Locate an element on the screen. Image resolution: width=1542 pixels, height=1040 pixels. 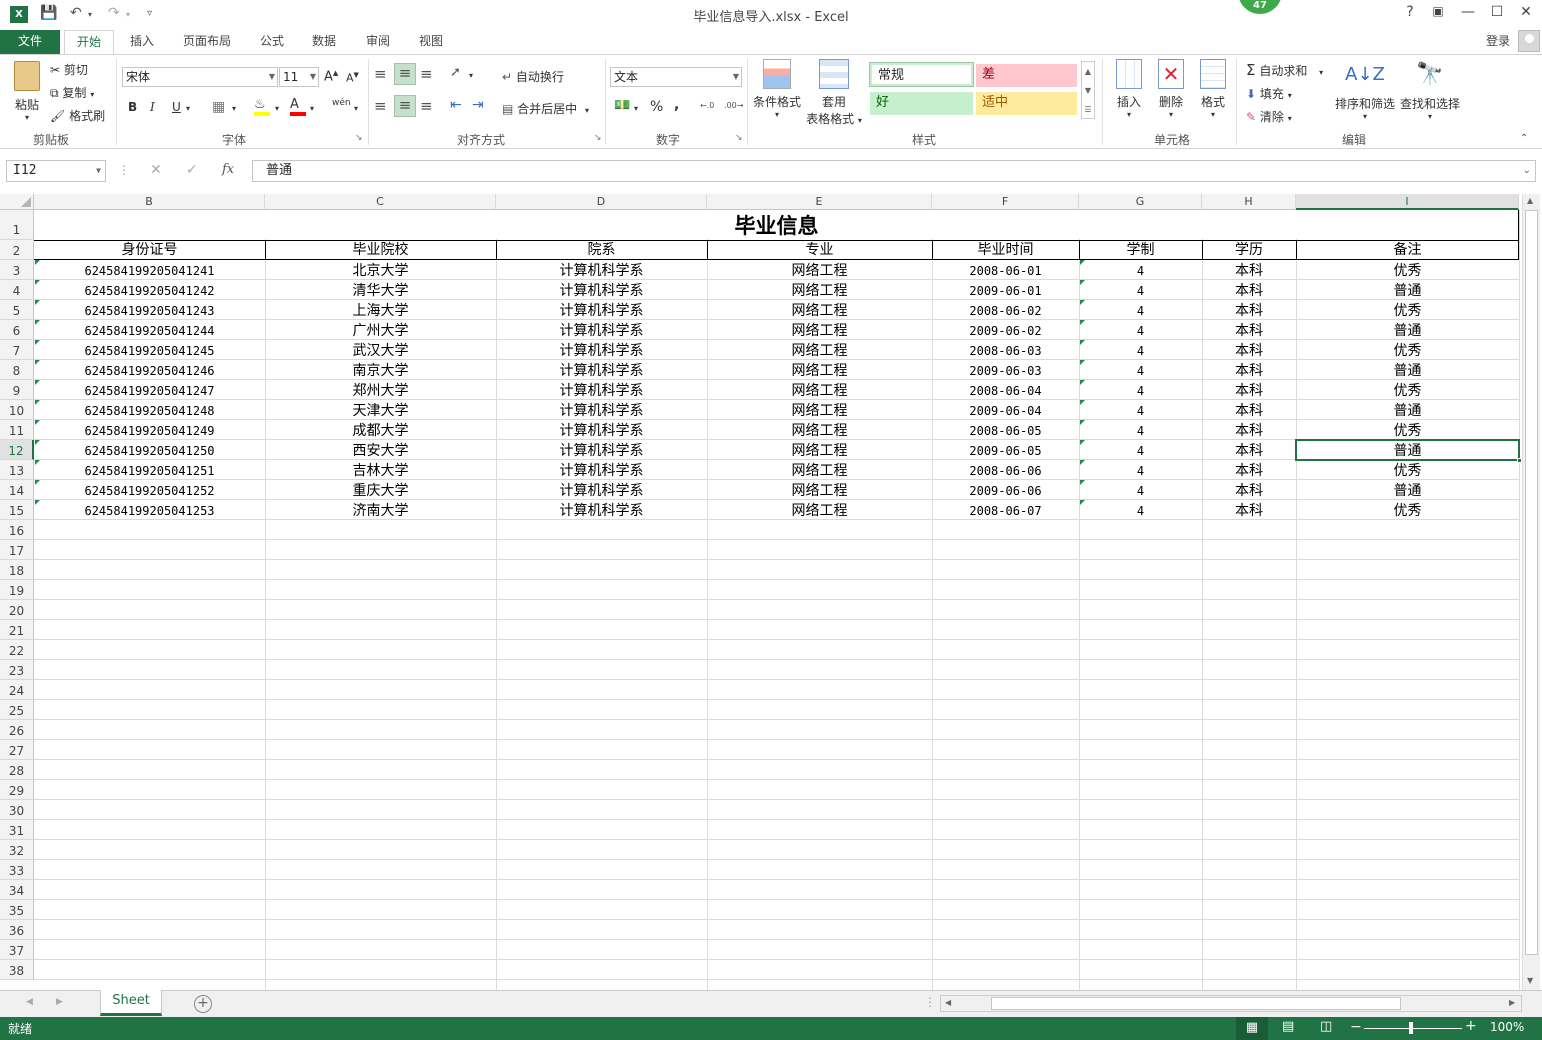
align-top-icon: ≡ is located at coordinates (380, 74).